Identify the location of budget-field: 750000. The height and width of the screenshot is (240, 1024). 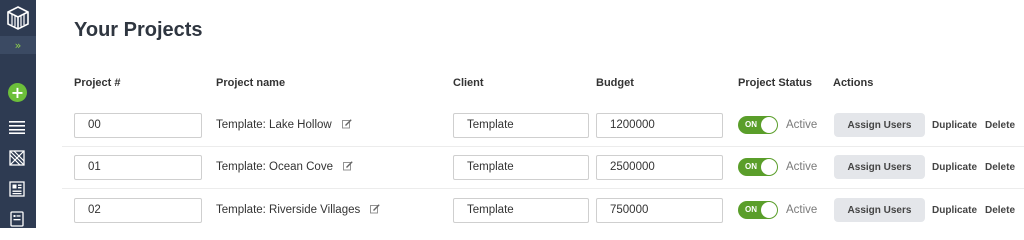
(659, 210).